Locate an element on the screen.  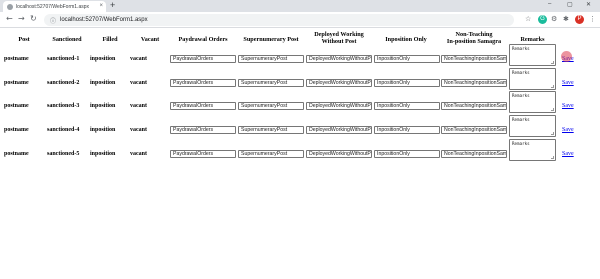
header-nonteaching-line2: In-position Samagra is located at coordinates (474, 41).